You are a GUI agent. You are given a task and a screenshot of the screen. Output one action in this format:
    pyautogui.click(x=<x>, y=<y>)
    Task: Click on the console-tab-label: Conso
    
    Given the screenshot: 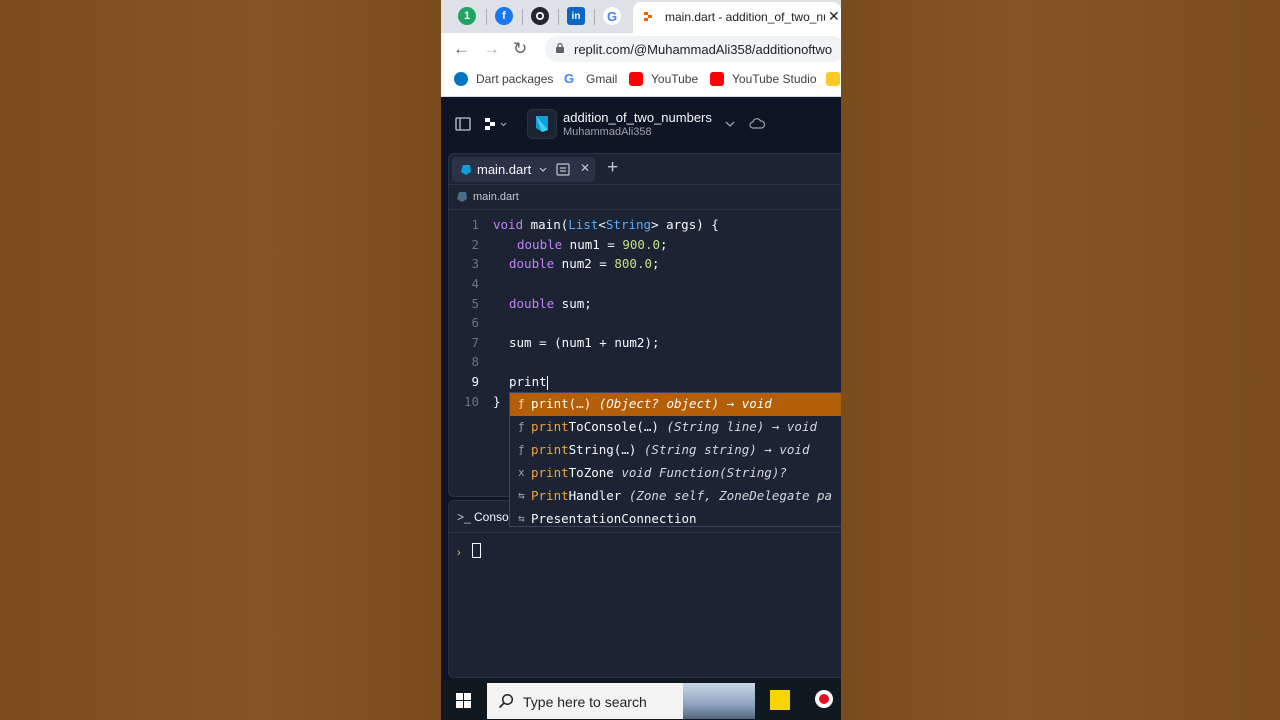 What is the action you would take?
    pyautogui.click(x=491, y=517)
    